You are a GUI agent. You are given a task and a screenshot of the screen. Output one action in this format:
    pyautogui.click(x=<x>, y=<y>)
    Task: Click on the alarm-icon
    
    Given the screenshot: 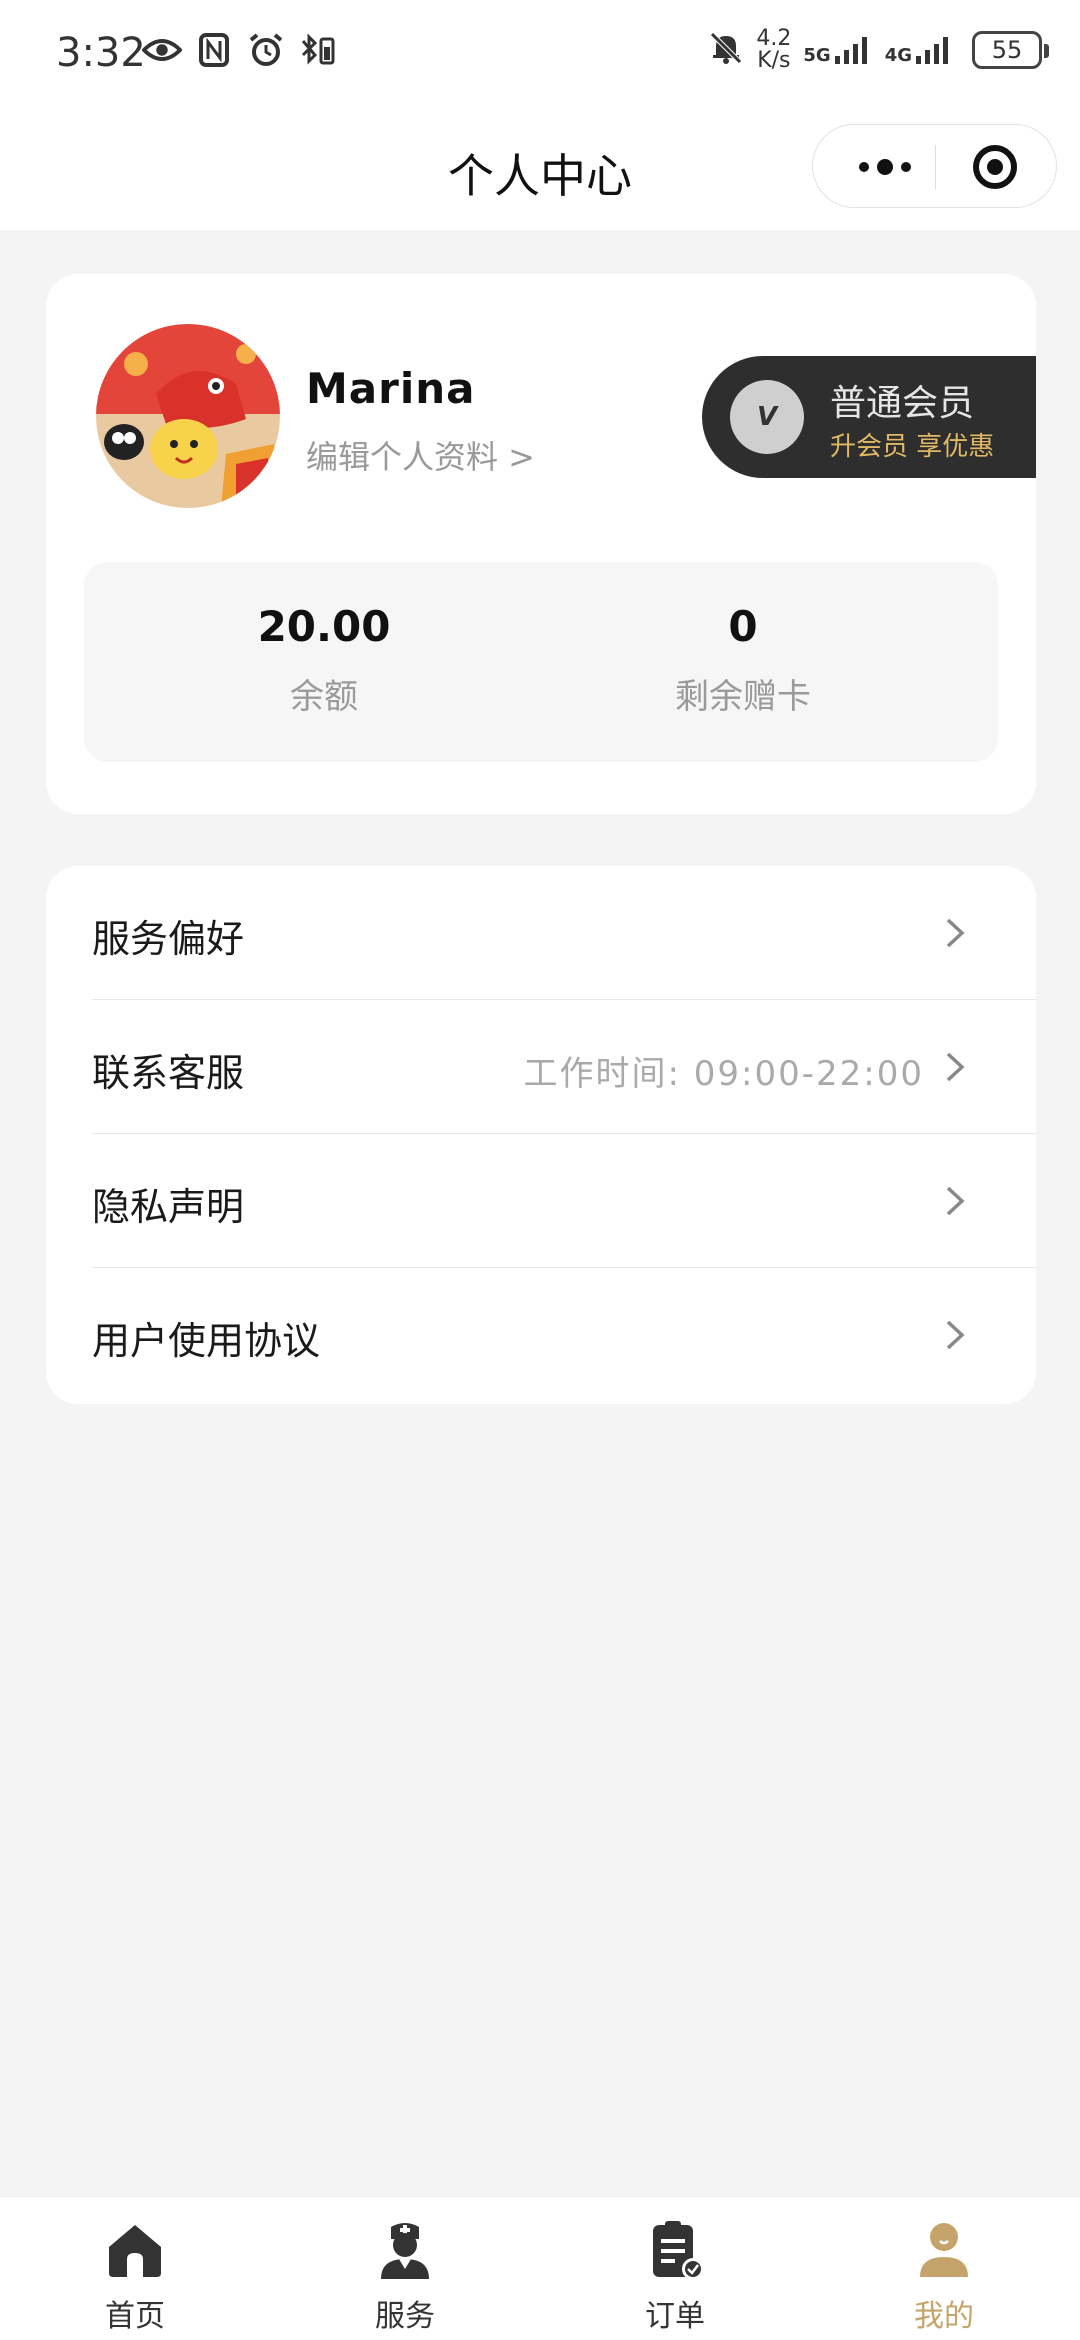 What is the action you would take?
    pyautogui.click(x=266, y=50)
    